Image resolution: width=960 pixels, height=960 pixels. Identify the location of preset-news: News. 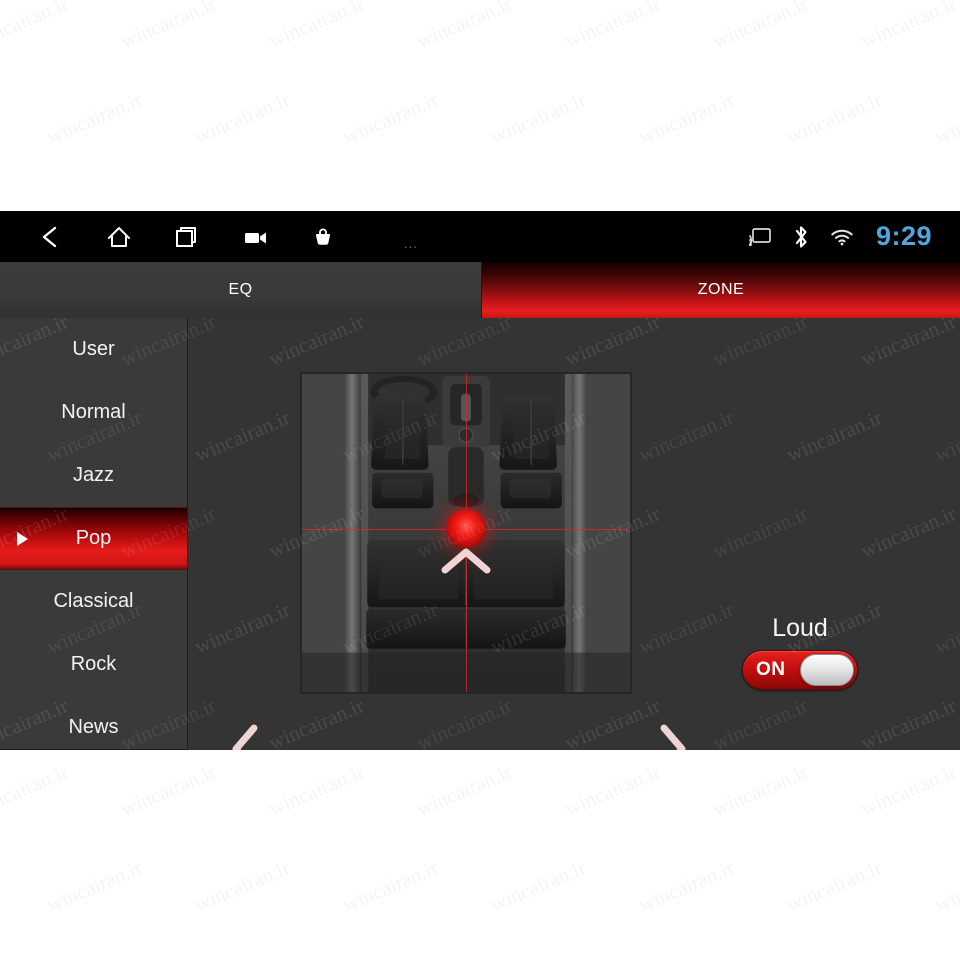
(93, 722).